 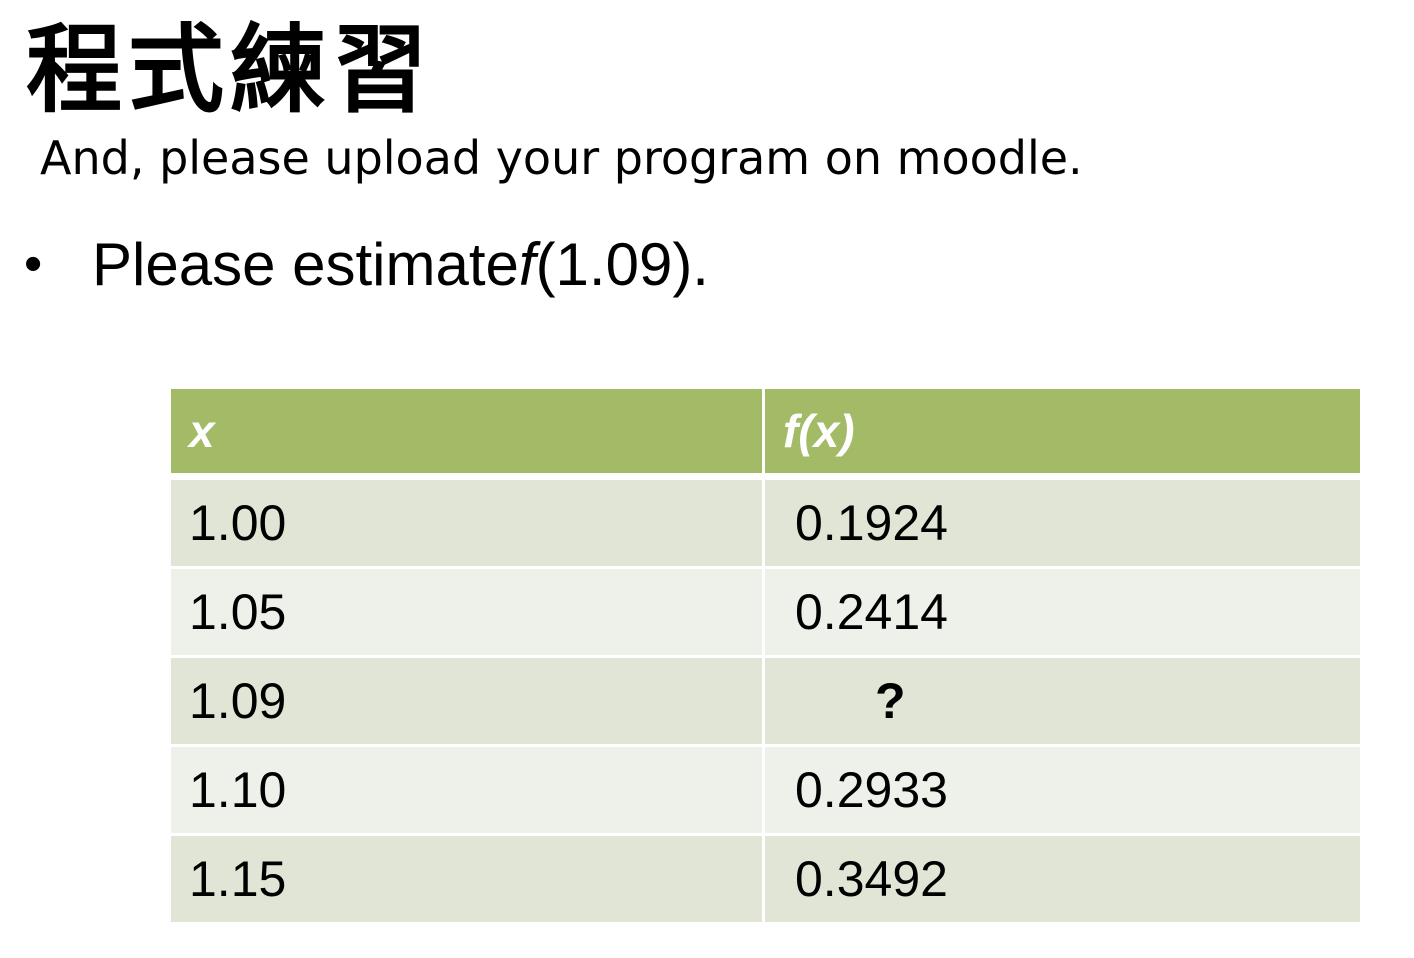 I want to click on table-row: 1.15 0.3492, so click(x=765, y=880).